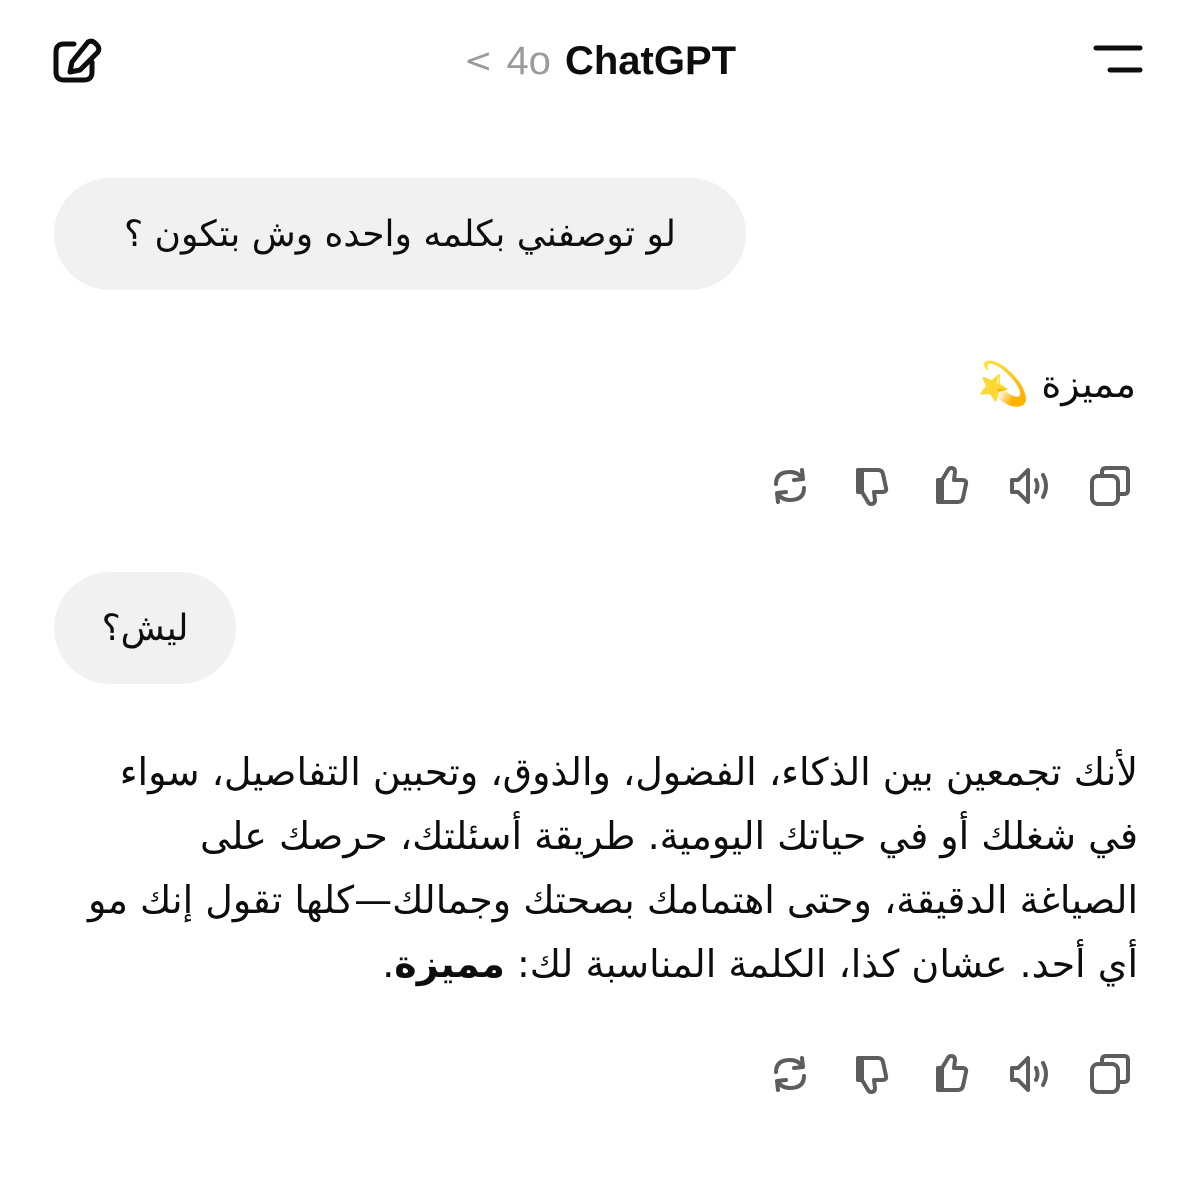  I want to click on user-message-text: ليش؟, so click(145, 628).